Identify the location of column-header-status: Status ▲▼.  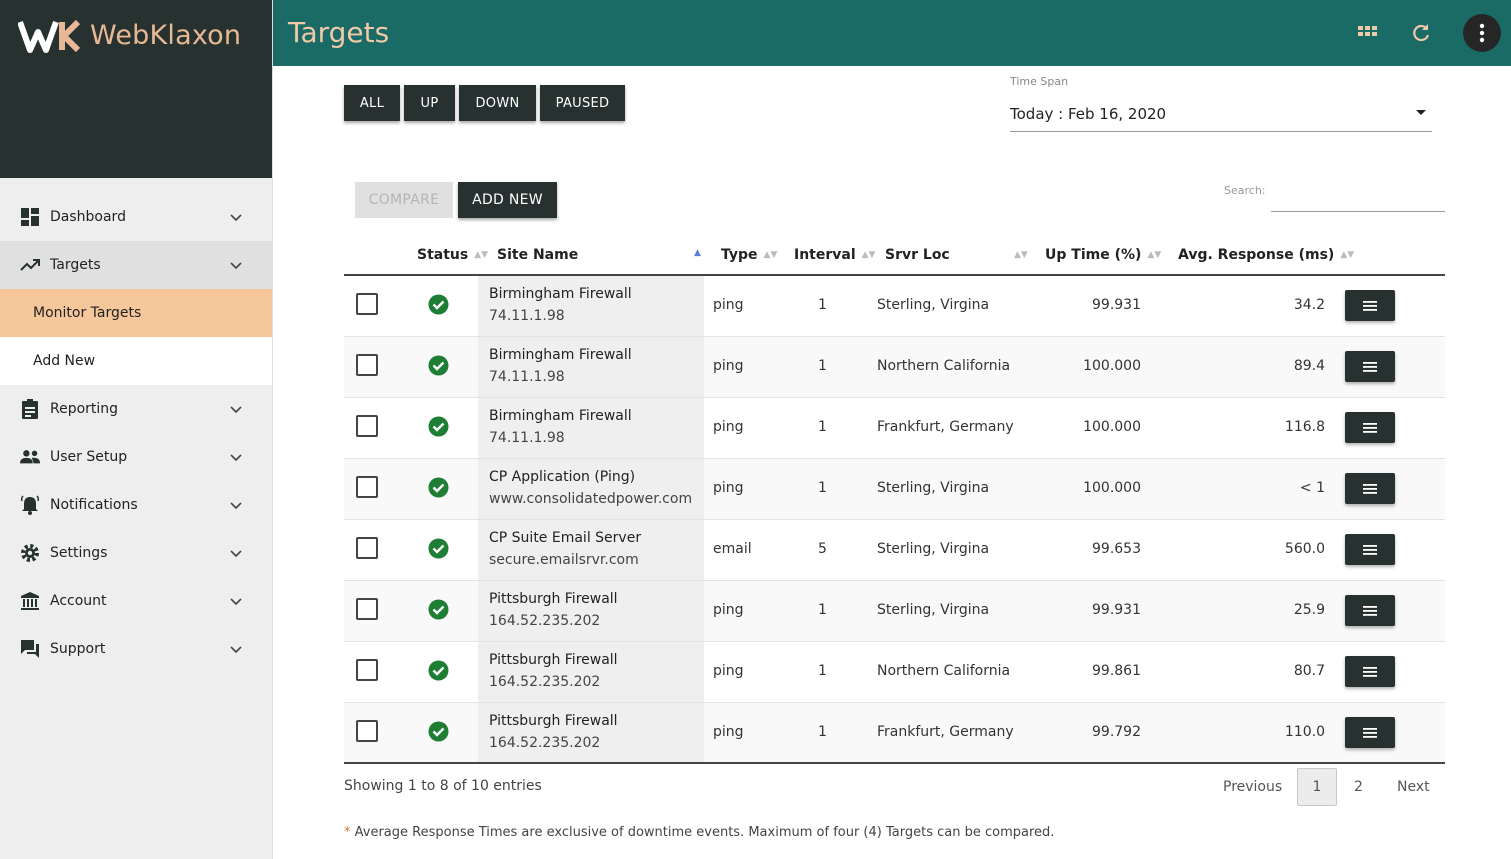
(452, 255).